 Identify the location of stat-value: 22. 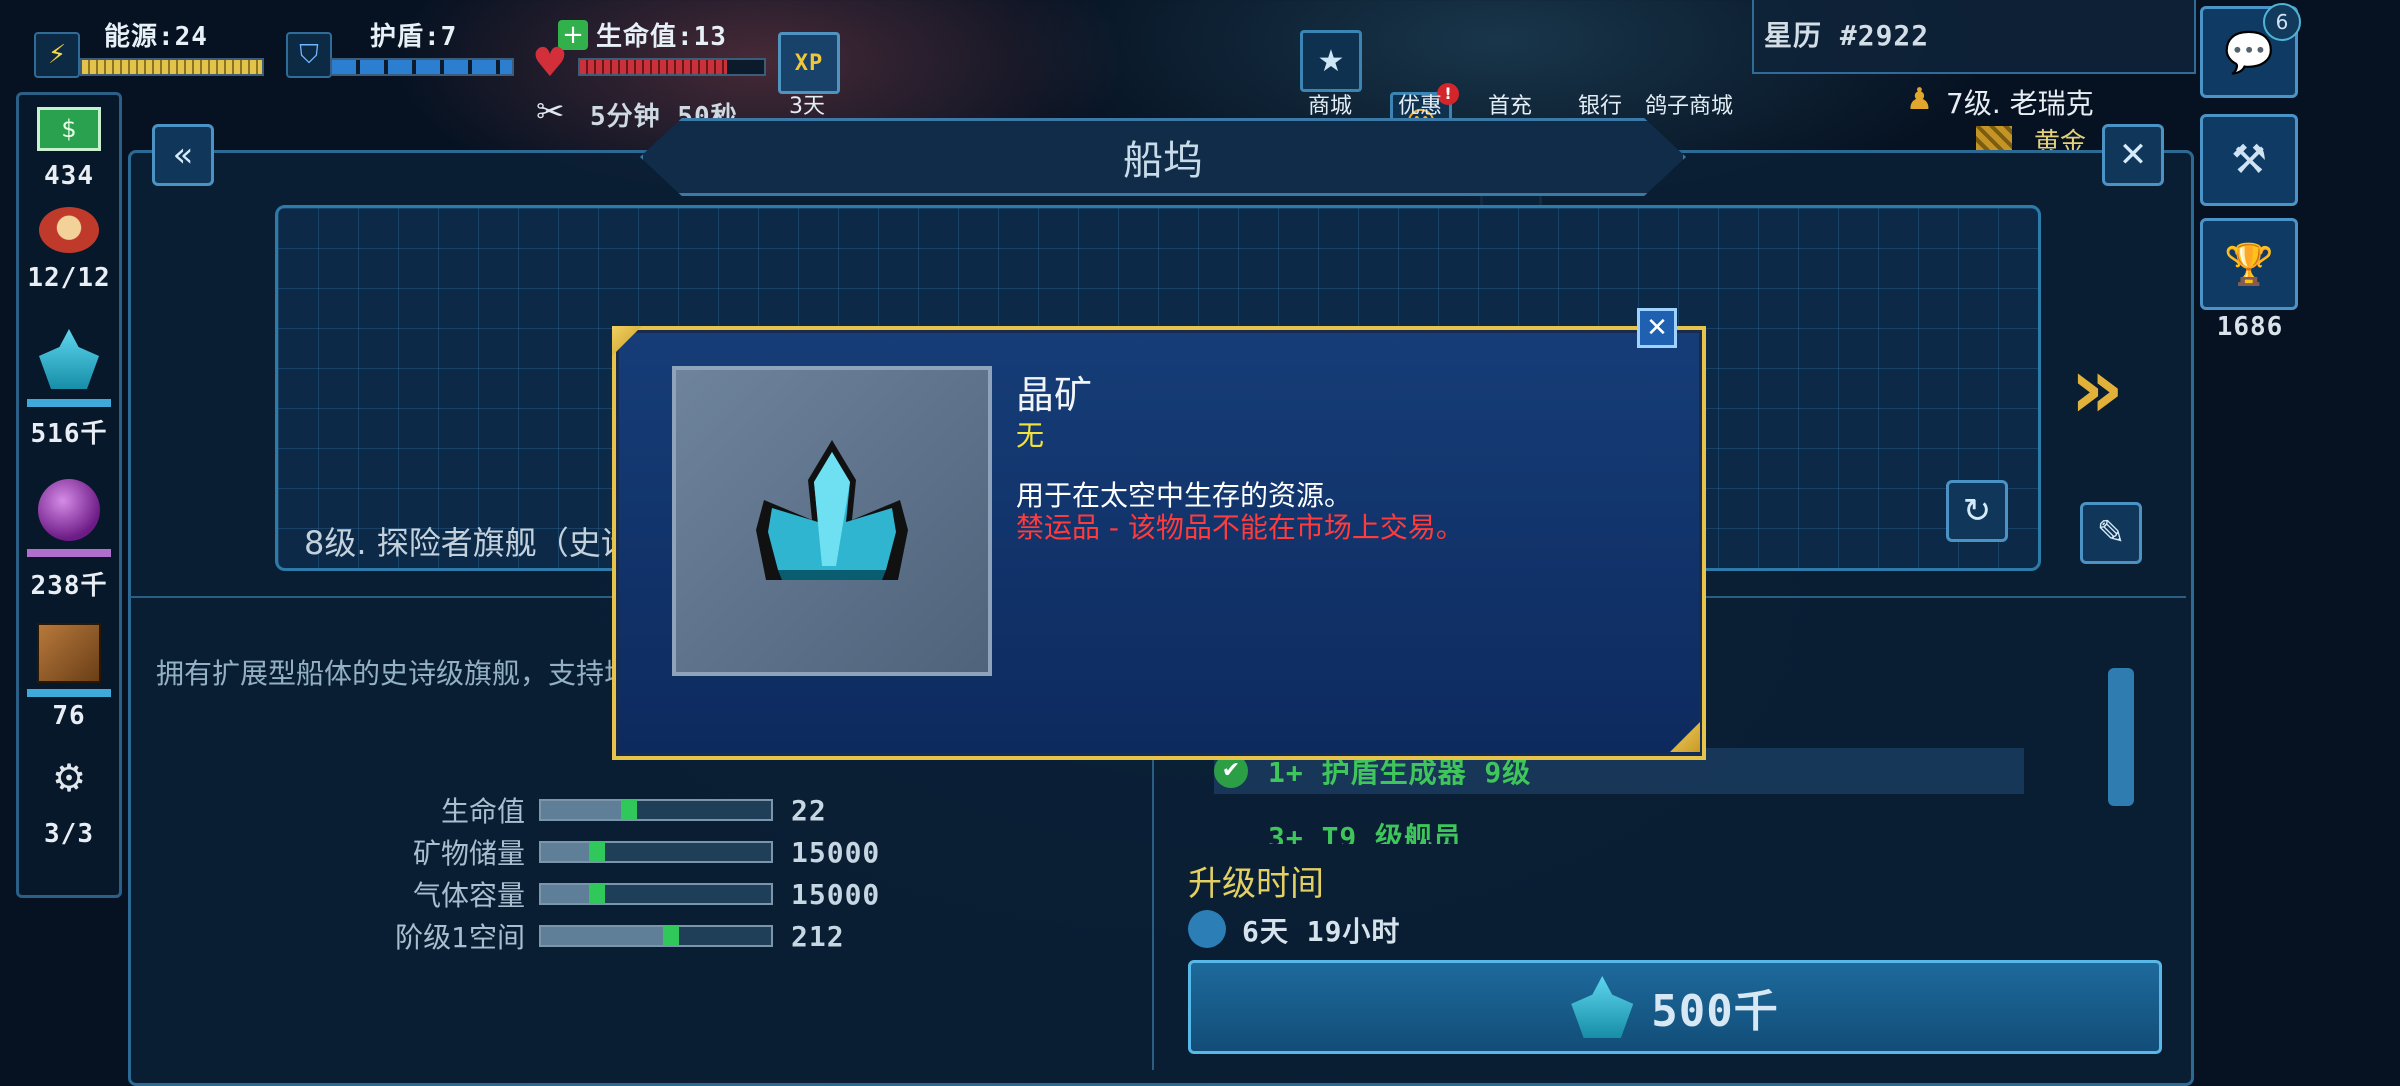
(809, 810).